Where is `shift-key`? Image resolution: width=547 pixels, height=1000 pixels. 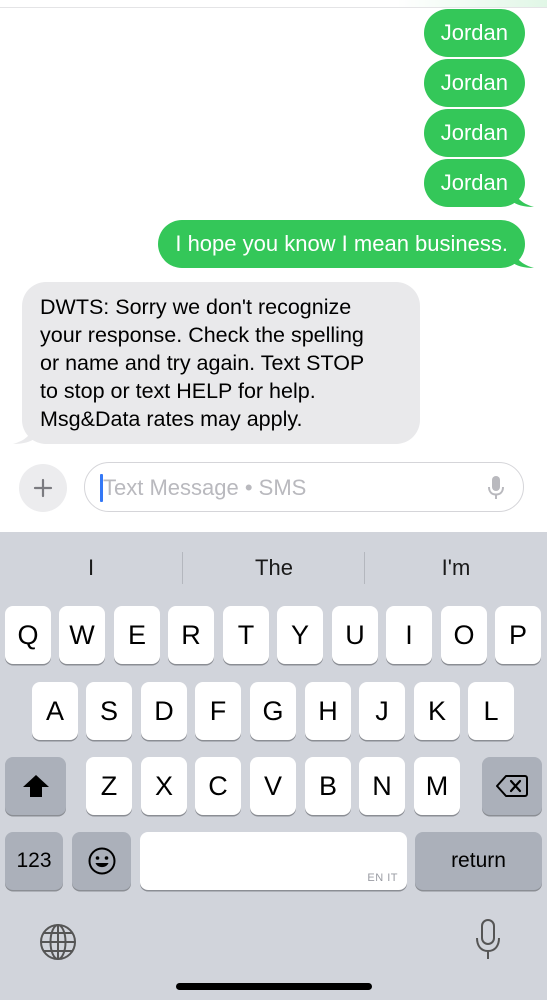 shift-key is located at coordinates (35, 786).